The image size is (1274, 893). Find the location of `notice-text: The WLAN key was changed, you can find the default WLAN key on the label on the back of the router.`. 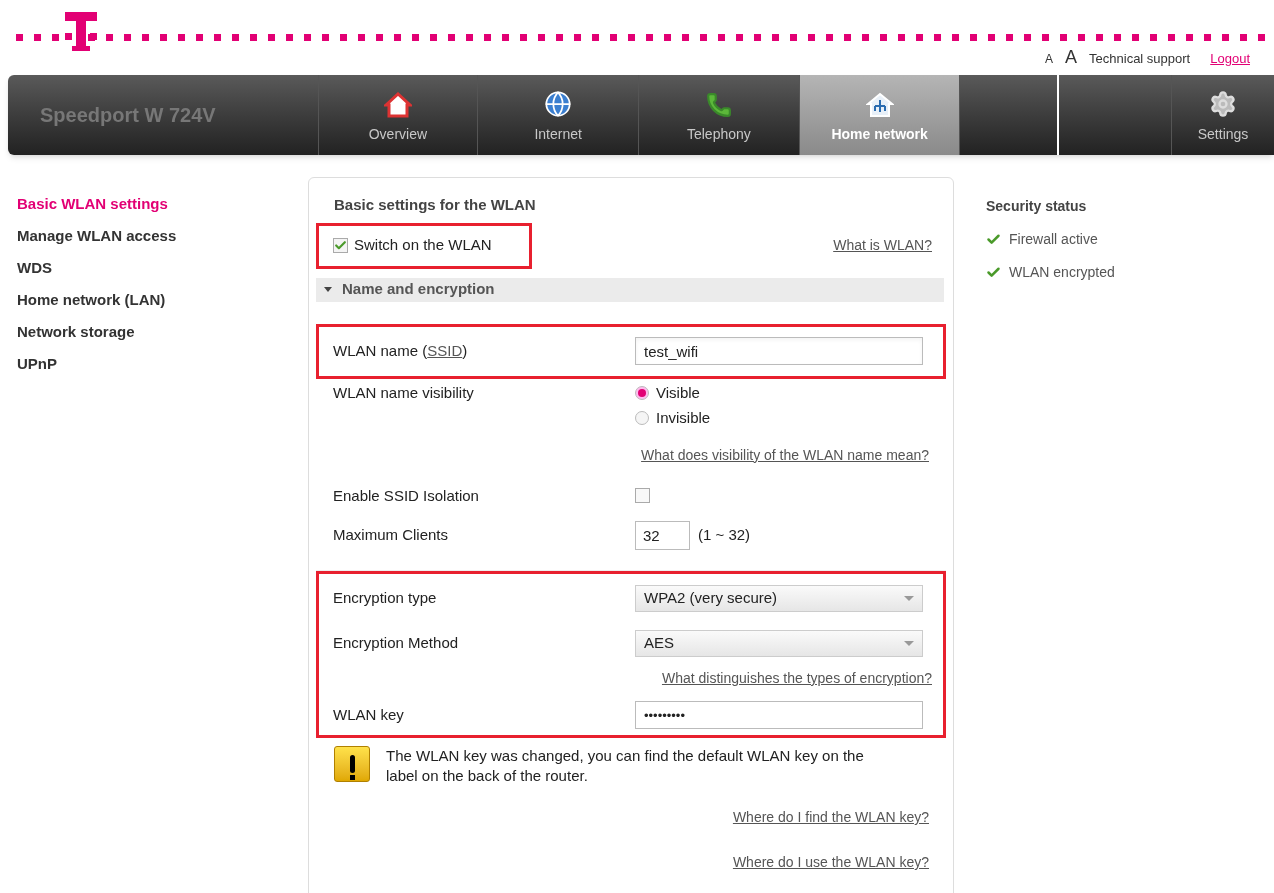

notice-text: The WLAN key was changed, you can find the default WLAN key on the label on the back of the router. is located at coordinates (625, 766).